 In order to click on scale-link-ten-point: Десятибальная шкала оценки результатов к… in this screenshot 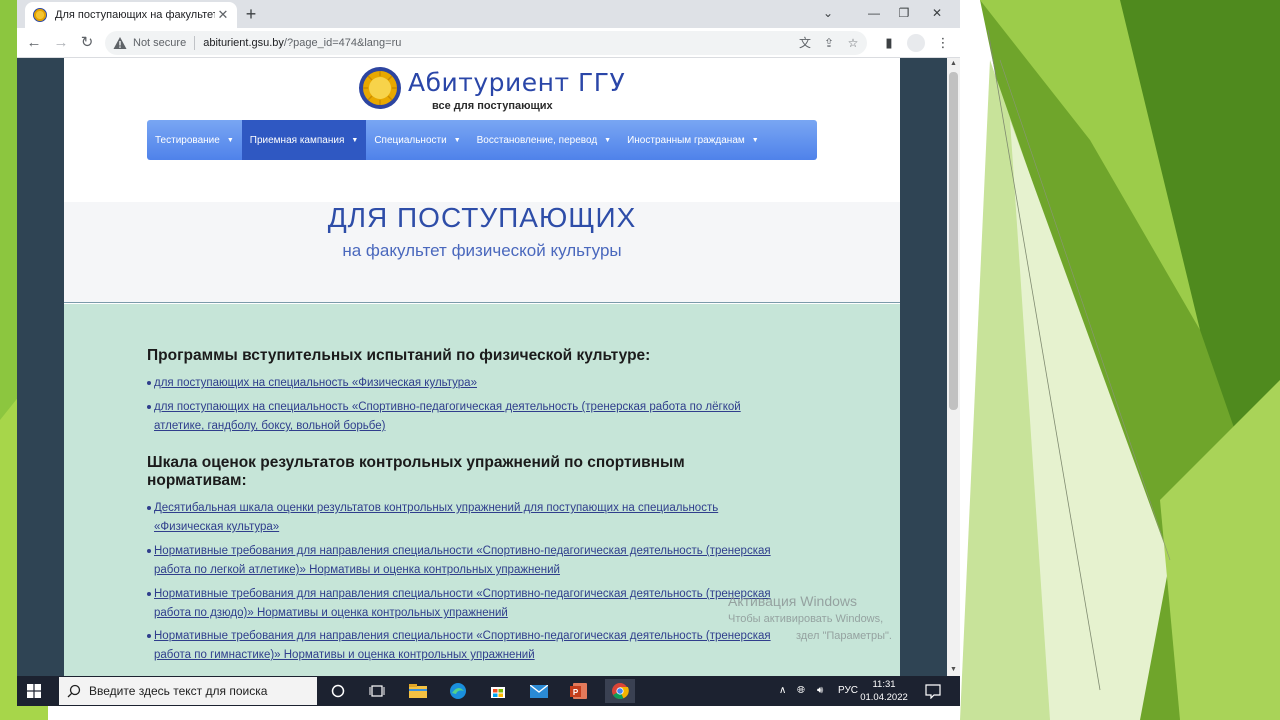, I will do `click(436, 517)`.